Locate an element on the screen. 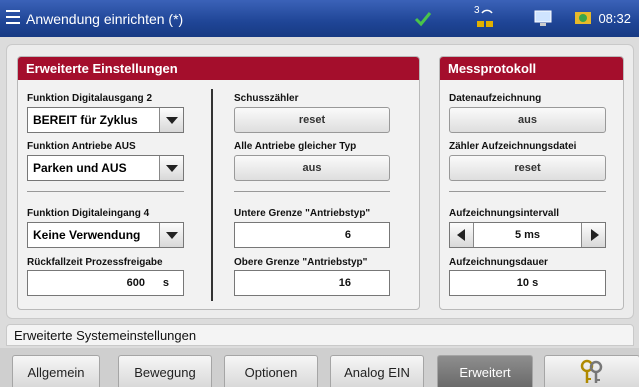 The image size is (639, 387). fallback-time-unit: s is located at coordinates (165, 283).